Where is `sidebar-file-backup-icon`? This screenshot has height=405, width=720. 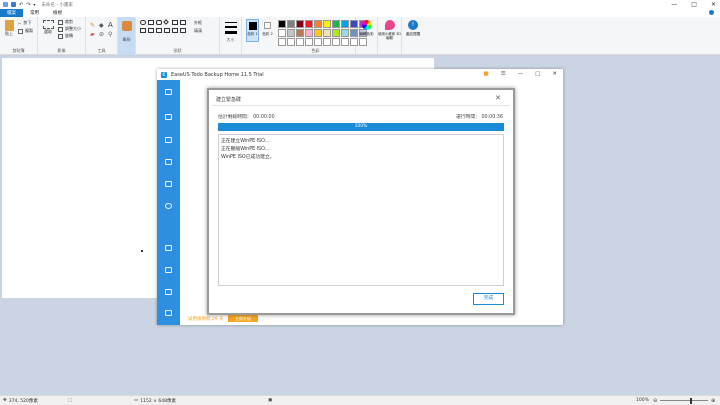
sidebar-file-backup-icon is located at coordinates (168, 162).